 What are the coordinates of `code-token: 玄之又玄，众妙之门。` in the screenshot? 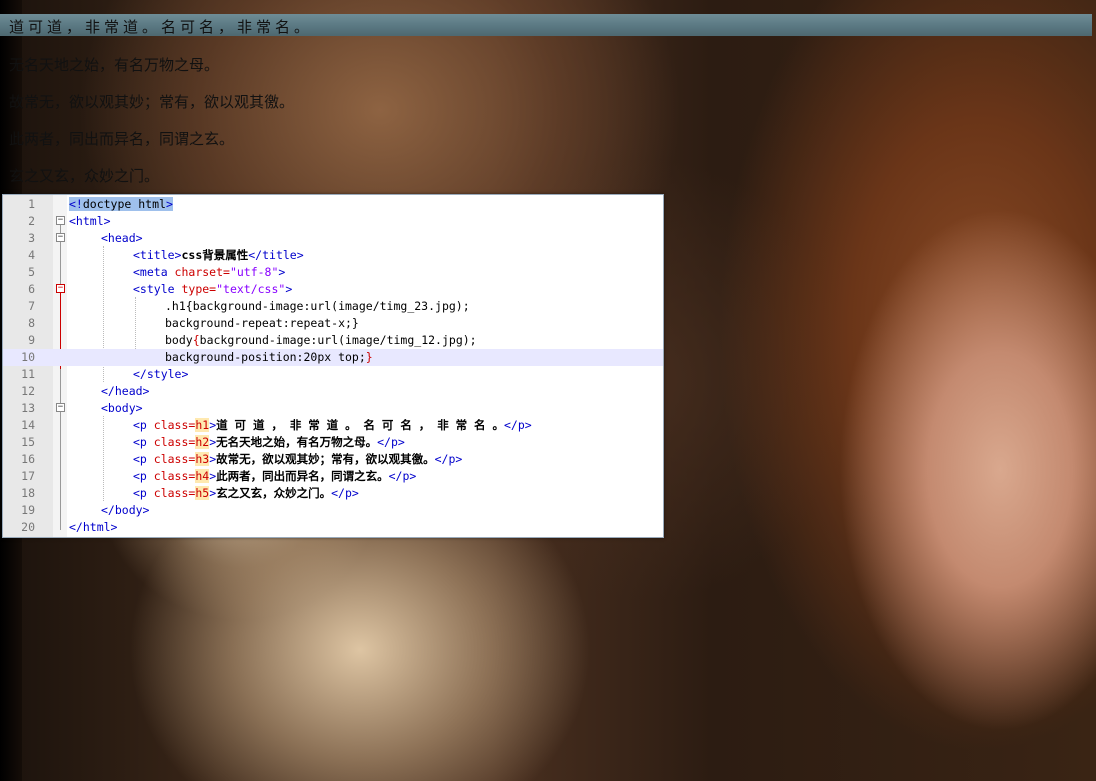 It's located at (274, 493).